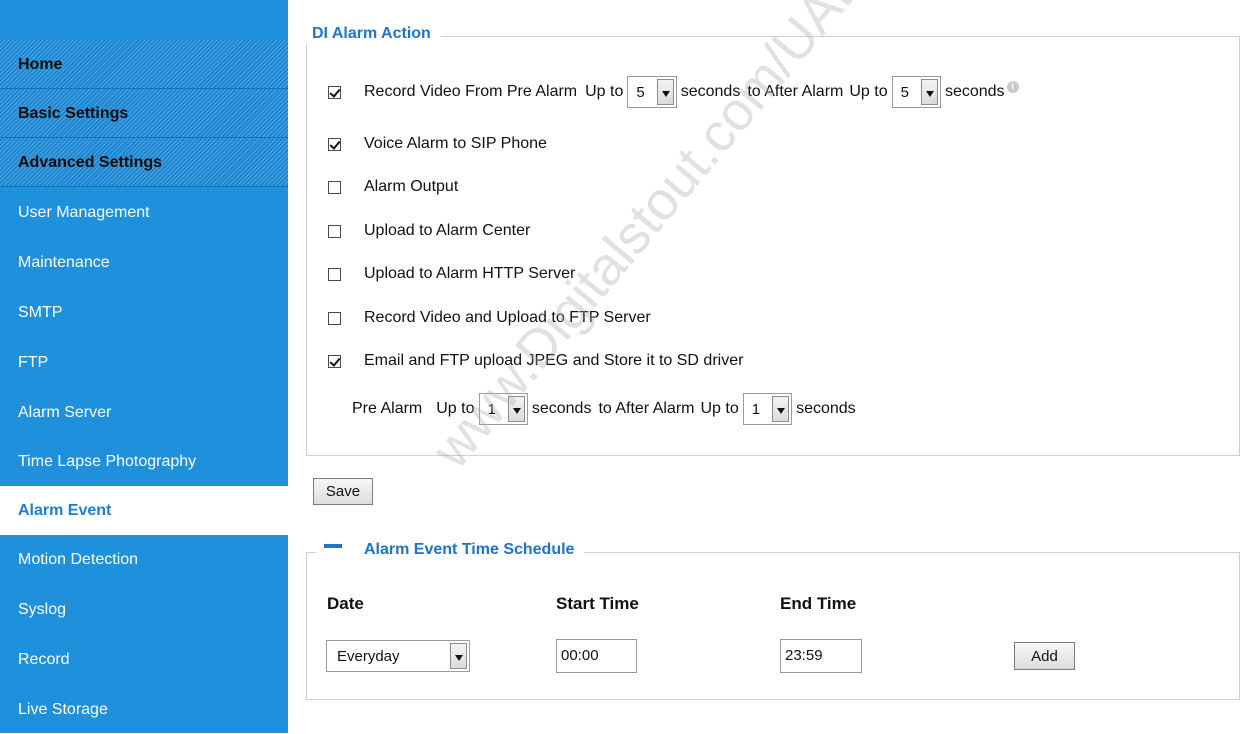 The width and height of the screenshot is (1255, 734). Describe the element at coordinates (144, 113) in the screenshot. I see `sidebar-item-basic-settings: Basic Settings` at that location.